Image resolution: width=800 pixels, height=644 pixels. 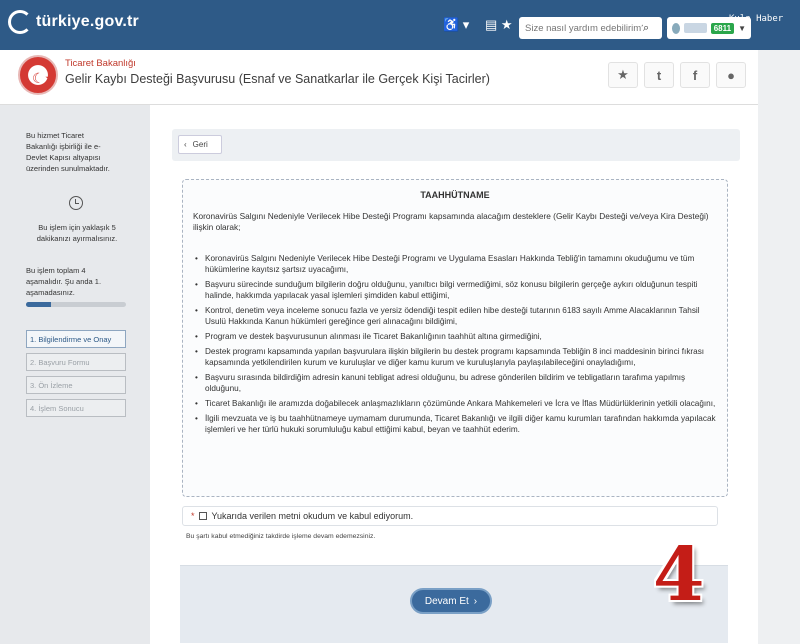 I want to click on accessibility-icon: ♿ ▾, so click(x=456, y=25).